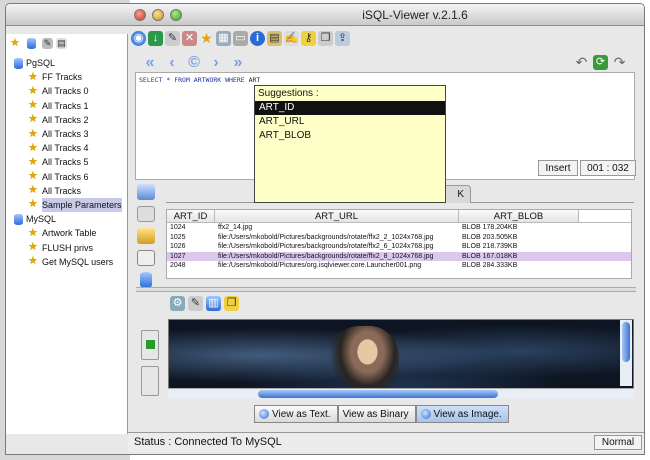 The image size is (650, 460). Describe the element at coordinates (325, 38) in the screenshot. I see `copy-icon: ❐` at that location.